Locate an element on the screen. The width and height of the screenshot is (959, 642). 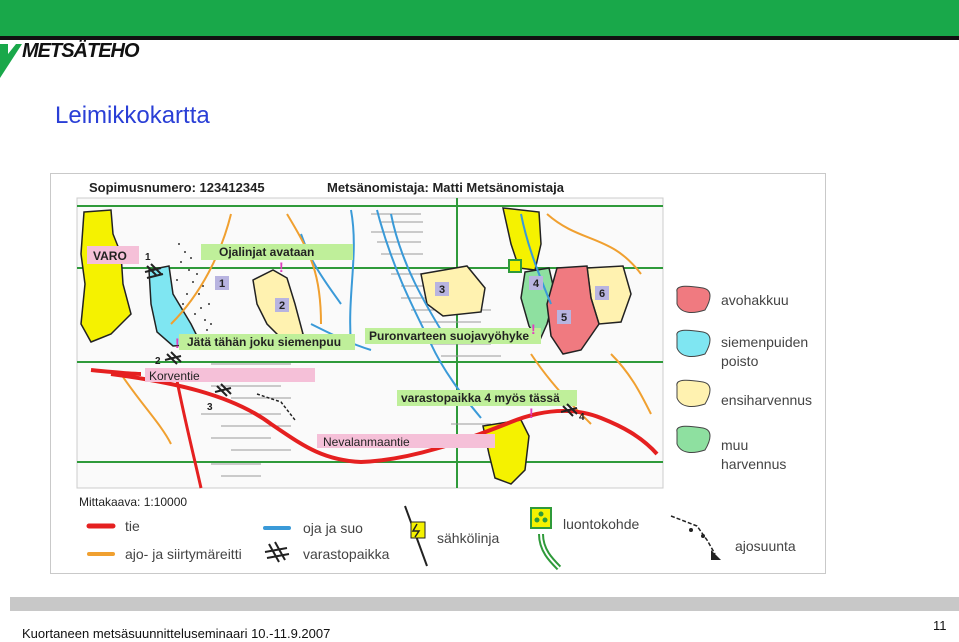
legend-seed-removal-line1: siemenpuiden is located at coordinates (764, 342).